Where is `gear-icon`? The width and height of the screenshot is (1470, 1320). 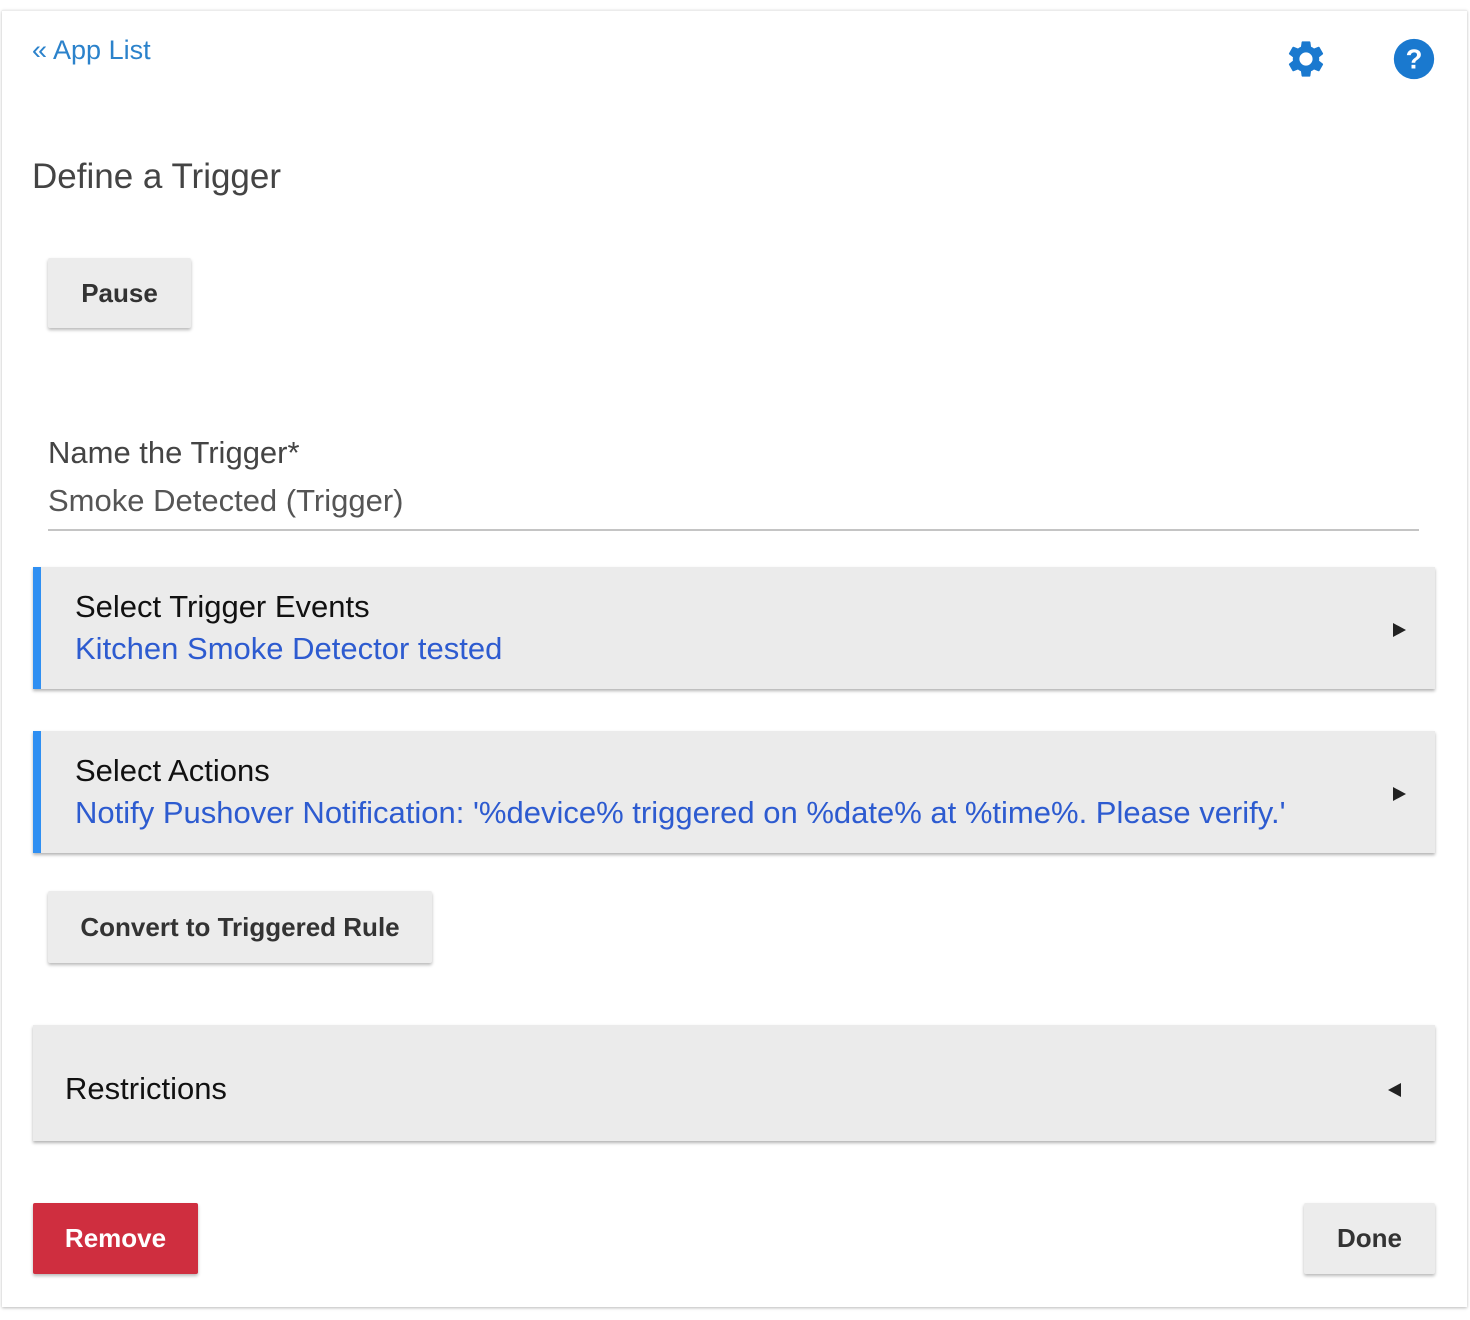
gear-icon is located at coordinates (1306, 59).